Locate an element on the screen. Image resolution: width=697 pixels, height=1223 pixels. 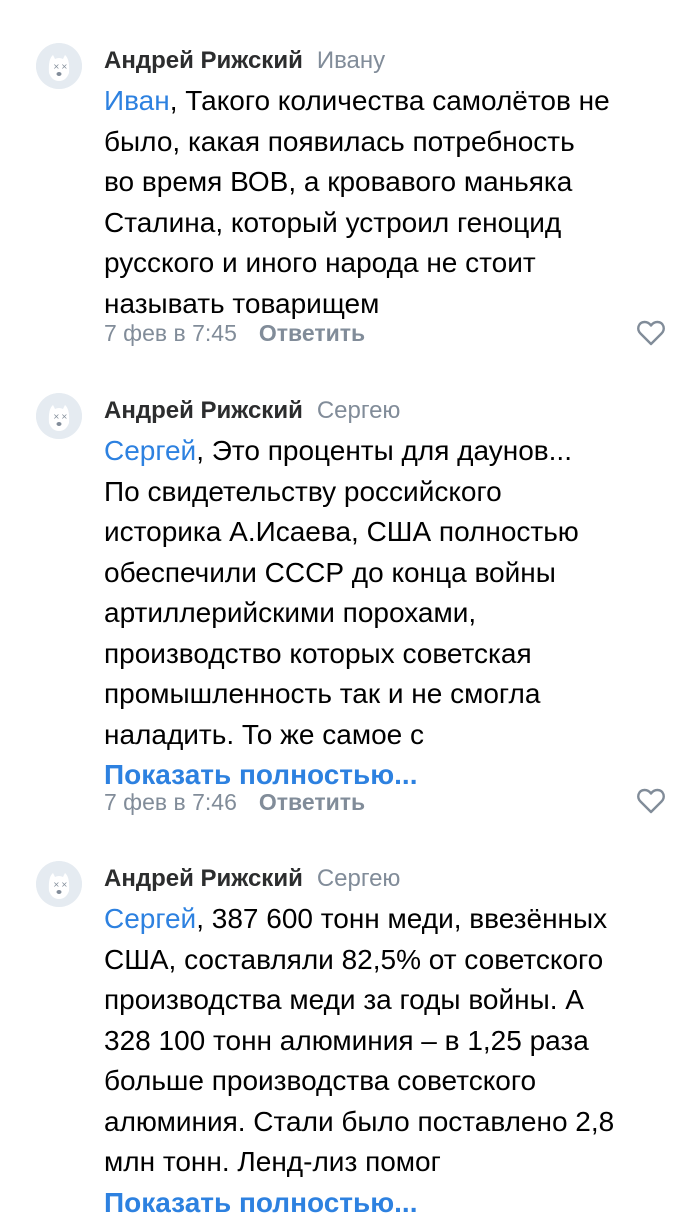
comment-line: историка А.Исаева, США полностью is located at coordinates (394, 532).